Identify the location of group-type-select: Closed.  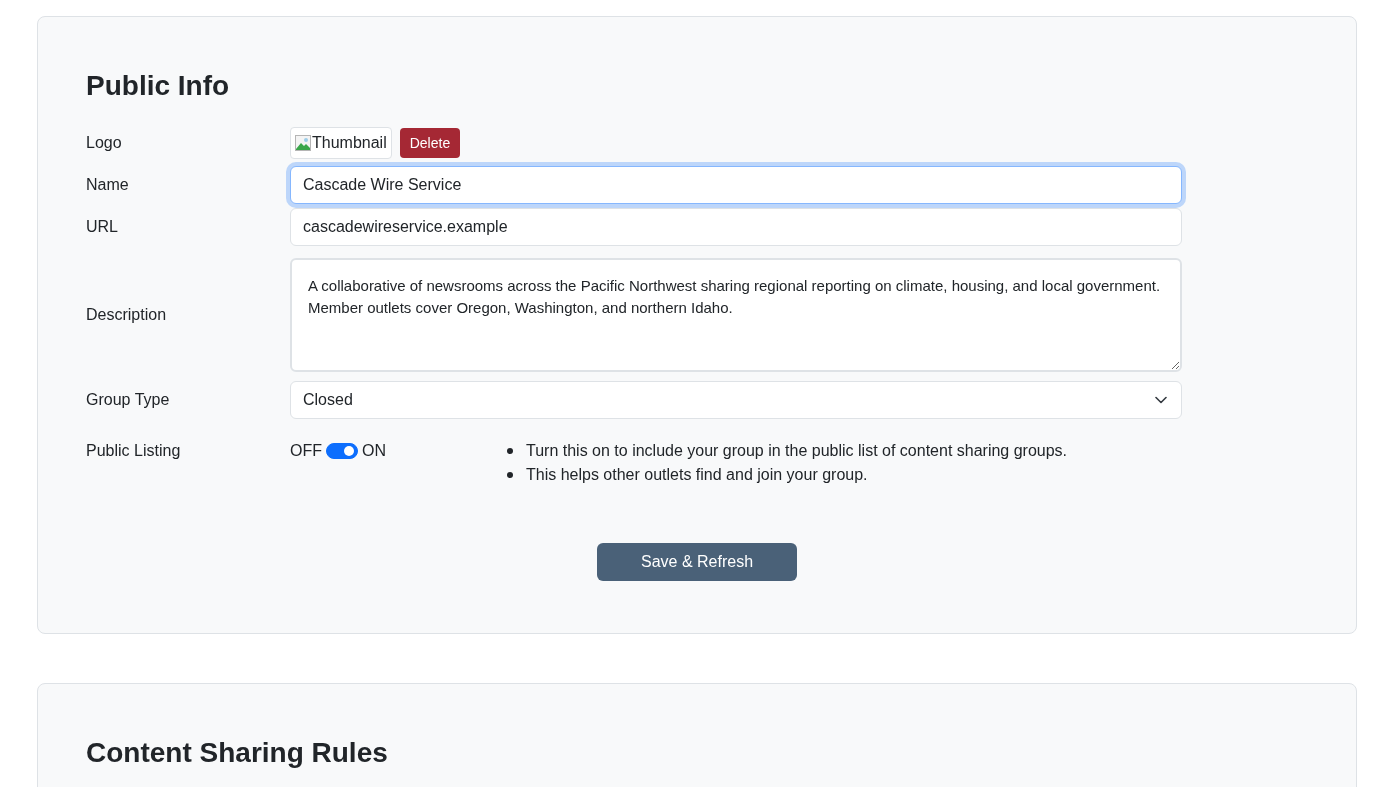
(736, 400).